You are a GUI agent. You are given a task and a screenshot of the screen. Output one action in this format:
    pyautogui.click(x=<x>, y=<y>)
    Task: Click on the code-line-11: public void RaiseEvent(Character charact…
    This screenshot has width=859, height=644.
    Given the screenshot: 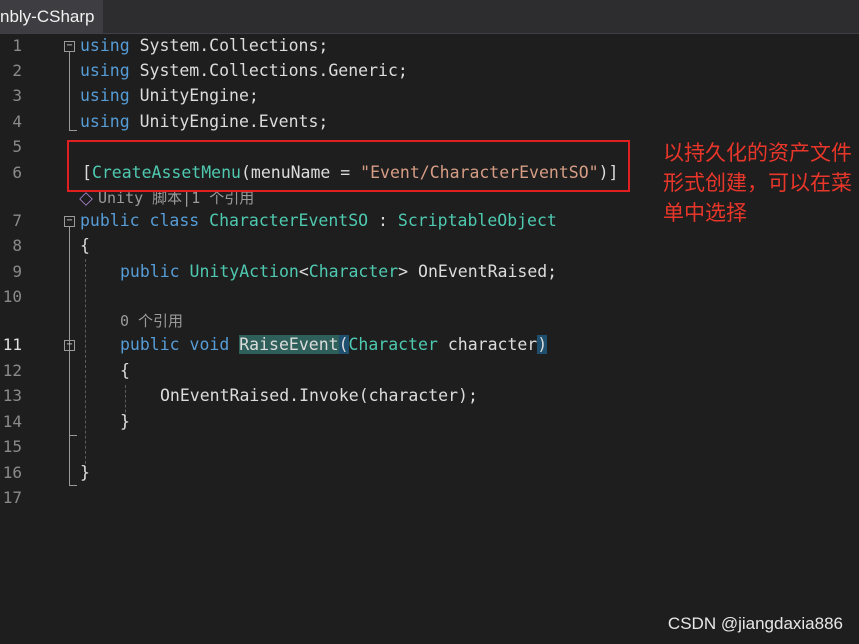 What is the action you would take?
    pyautogui.click(x=334, y=345)
    